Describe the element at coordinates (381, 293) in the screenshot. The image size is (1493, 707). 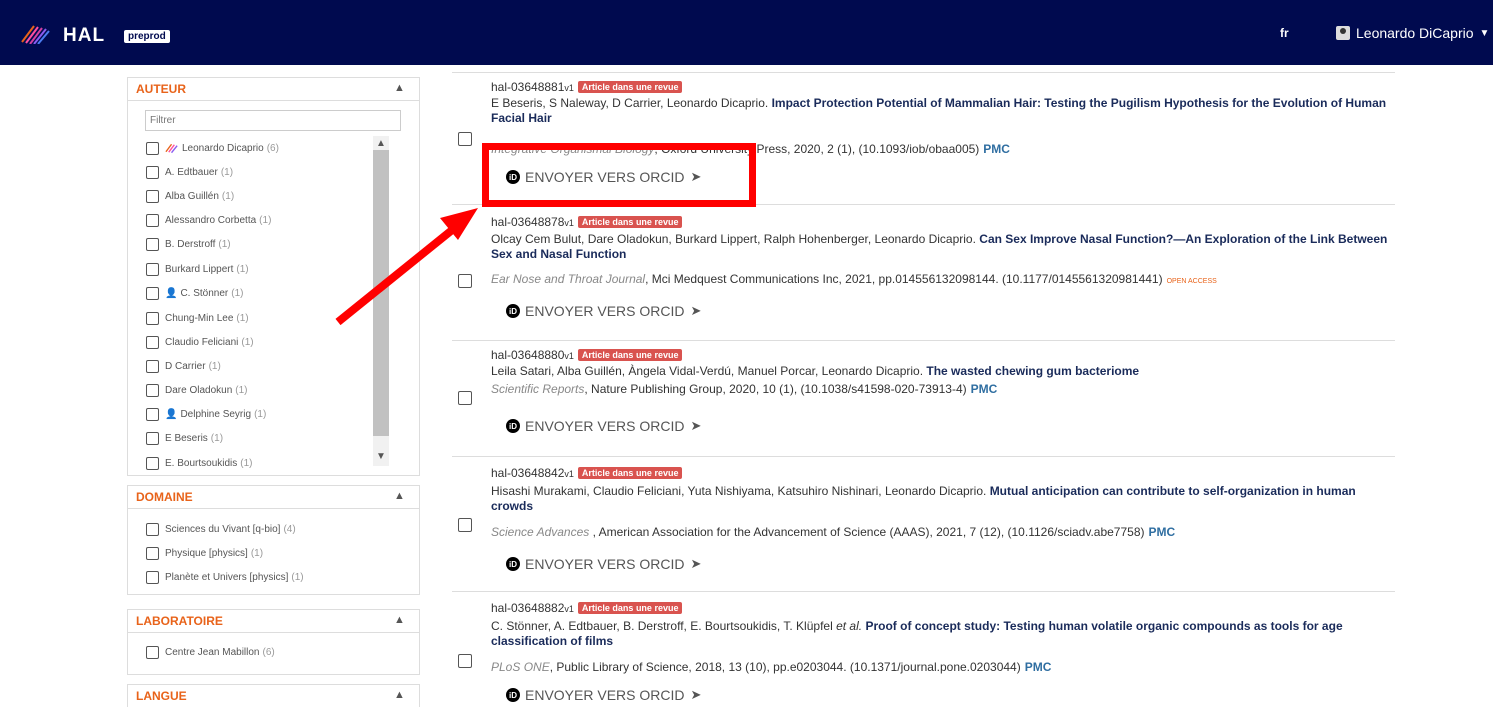
I see `scrollbar-thumb` at that location.